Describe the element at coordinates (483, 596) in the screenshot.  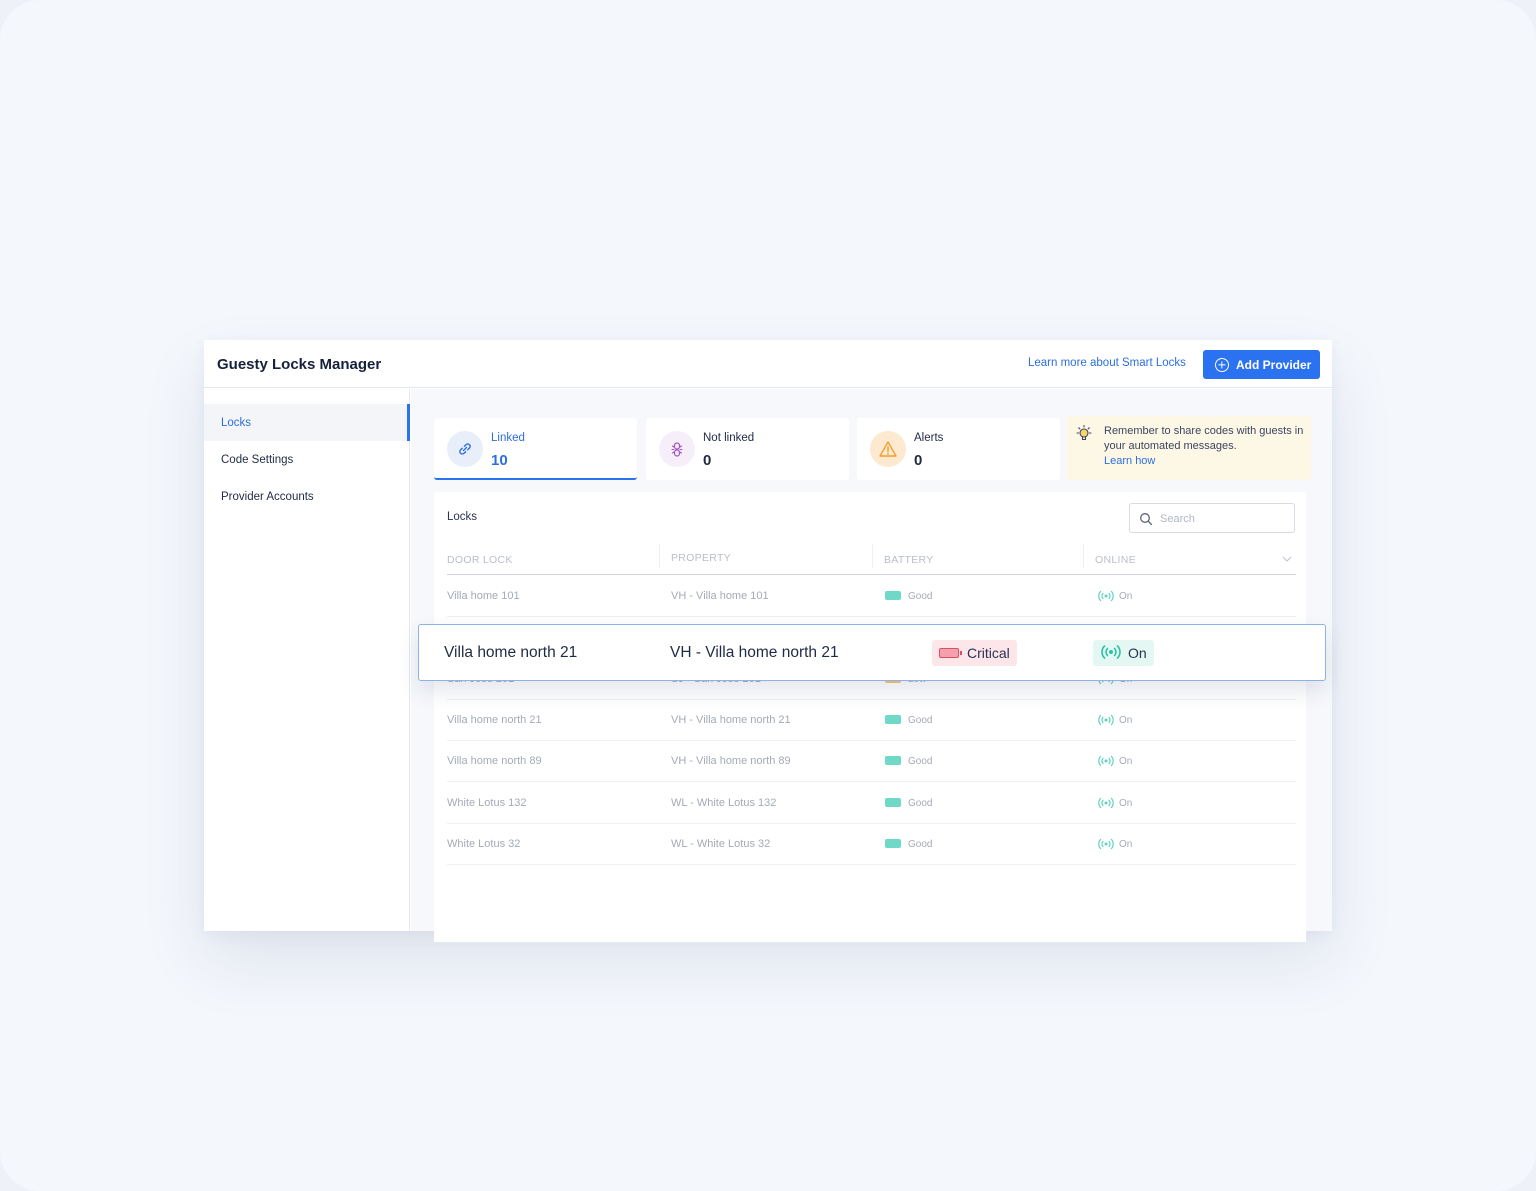
I see `door-lock-cell: Villa home 101` at that location.